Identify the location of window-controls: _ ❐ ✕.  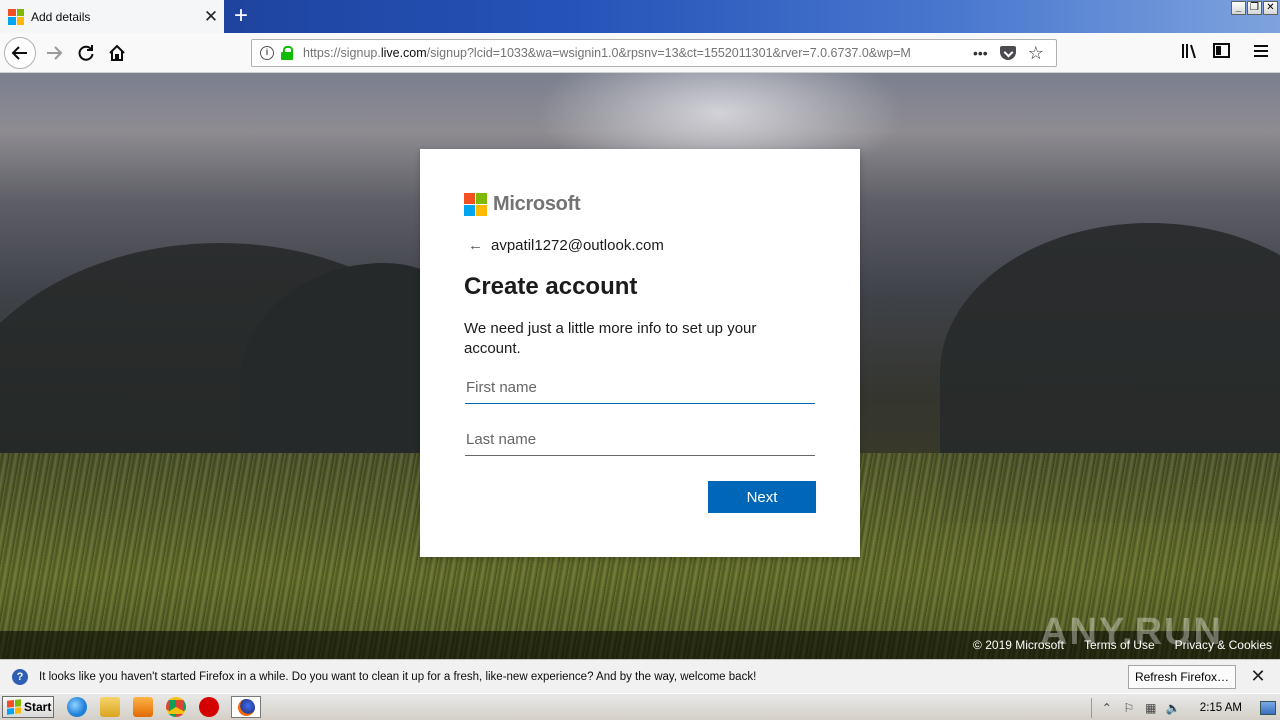
(1254, 8).